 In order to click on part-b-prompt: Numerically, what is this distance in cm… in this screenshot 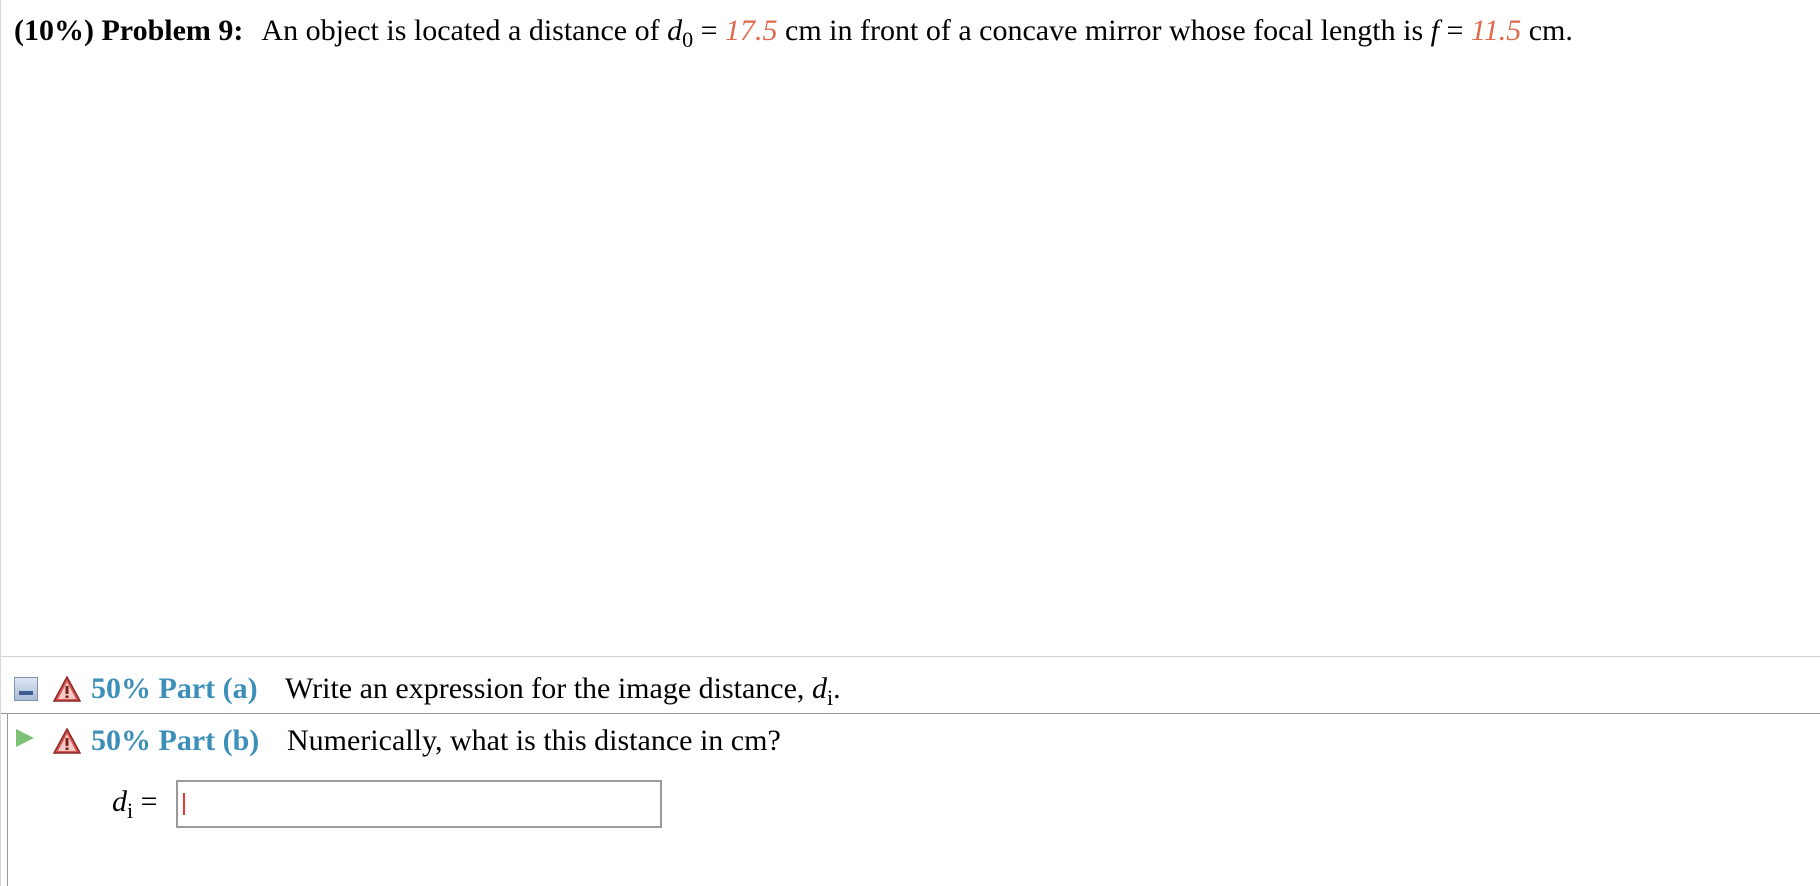, I will do `click(534, 740)`.